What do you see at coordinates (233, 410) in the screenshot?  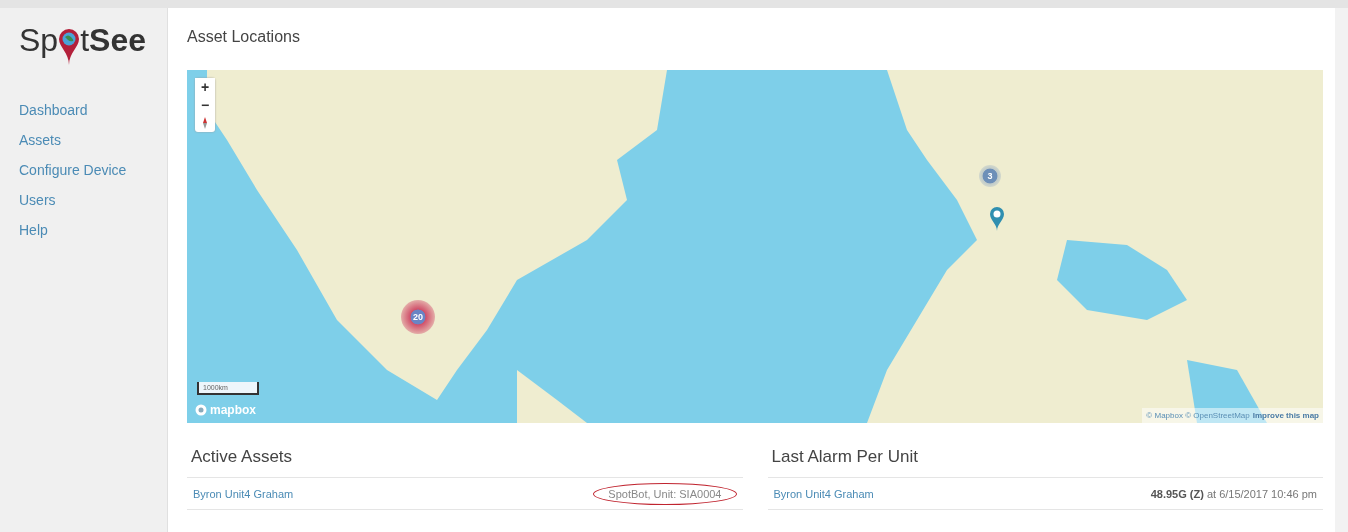 I see `mapbox-wordmark: mapbox` at bounding box center [233, 410].